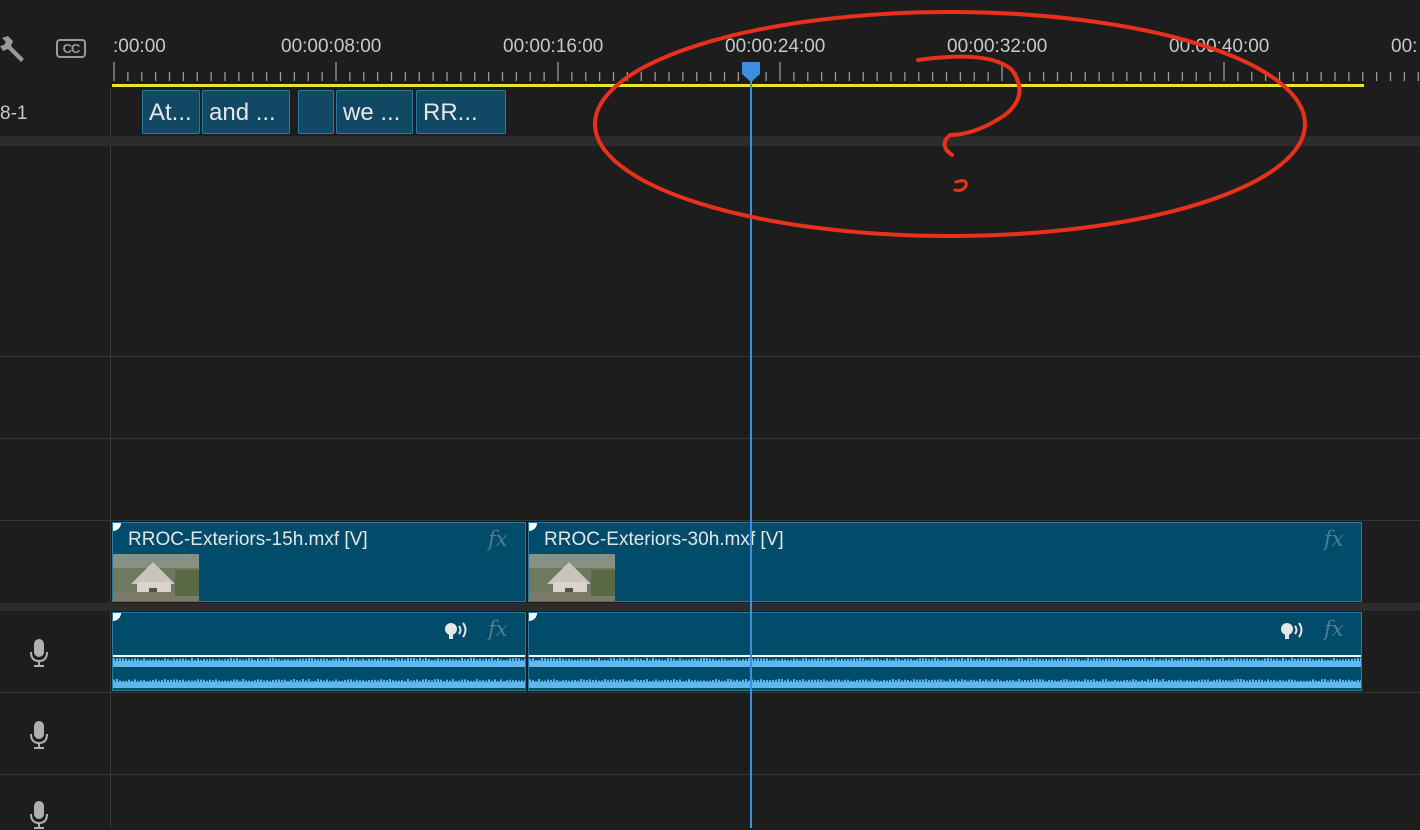 The width and height of the screenshot is (1420, 830). Describe the element at coordinates (945, 562) in the screenshot. I see `video-clip: RROC-Exteriors-30h.mxf [V] fx` at that location.